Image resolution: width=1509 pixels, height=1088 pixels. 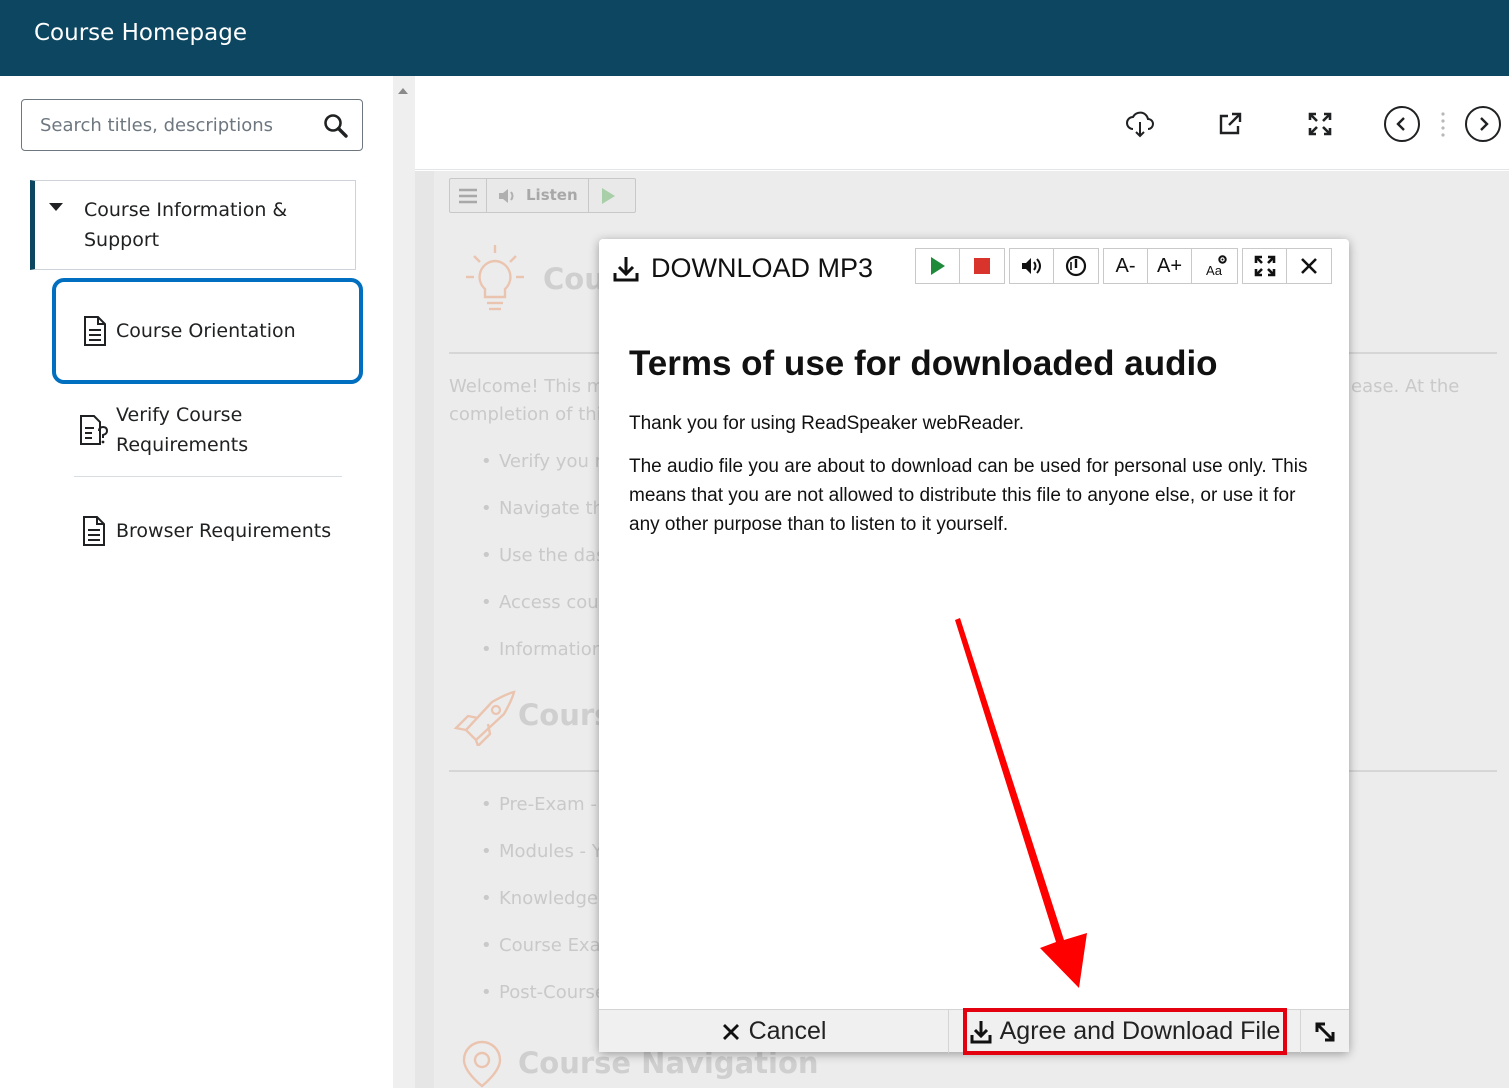 I want to click on open-new-window-button, so click(x=1230, y=124).